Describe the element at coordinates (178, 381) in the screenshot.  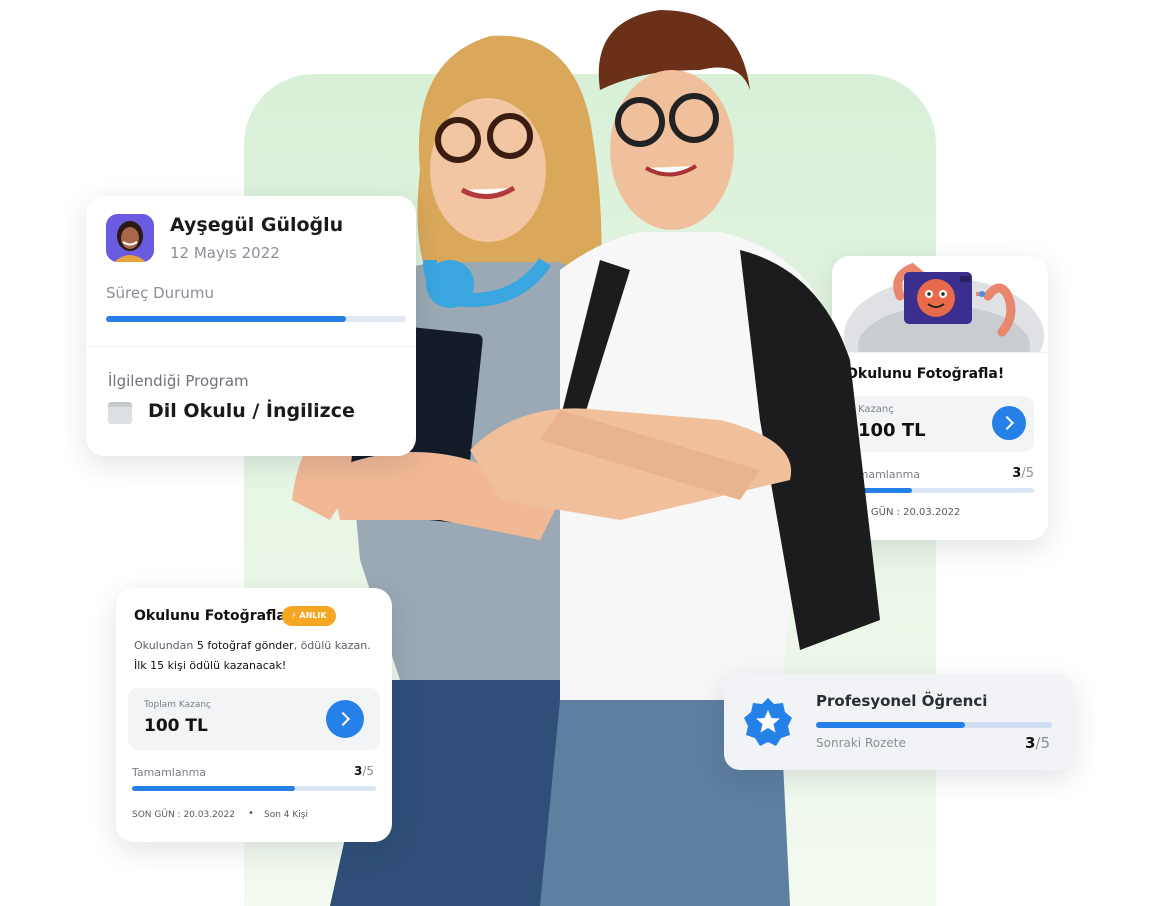
I see `program-label: İlgilendiği Program` at that location.